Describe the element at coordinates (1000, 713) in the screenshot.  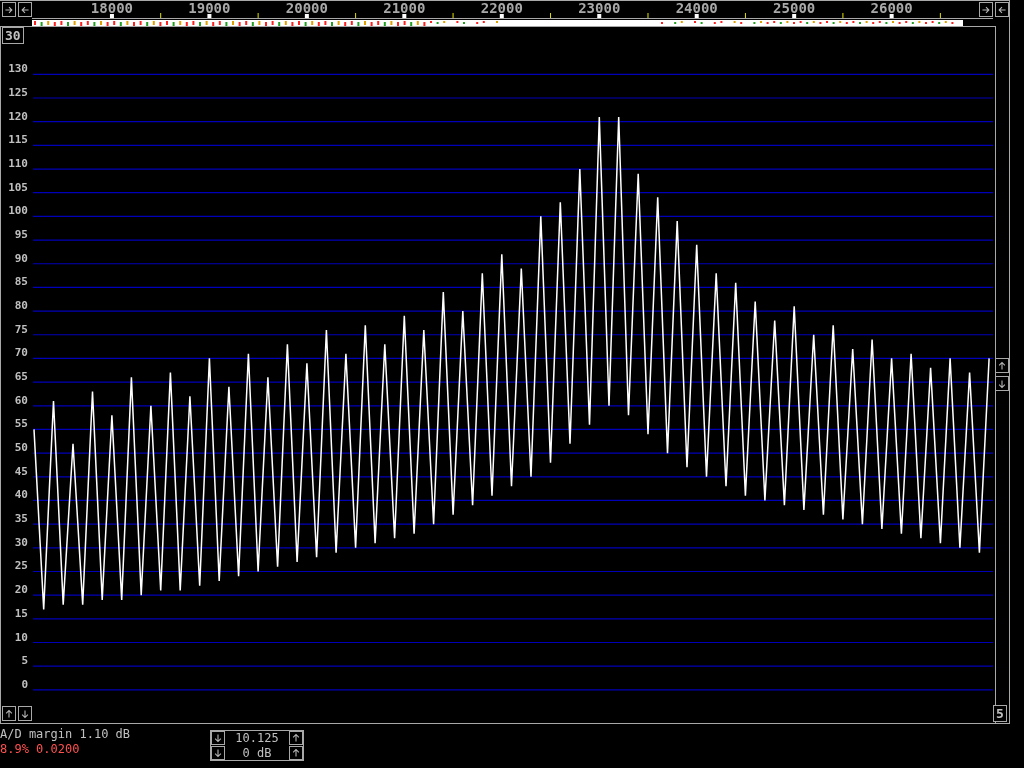
I see `step-button: 5` at that location.